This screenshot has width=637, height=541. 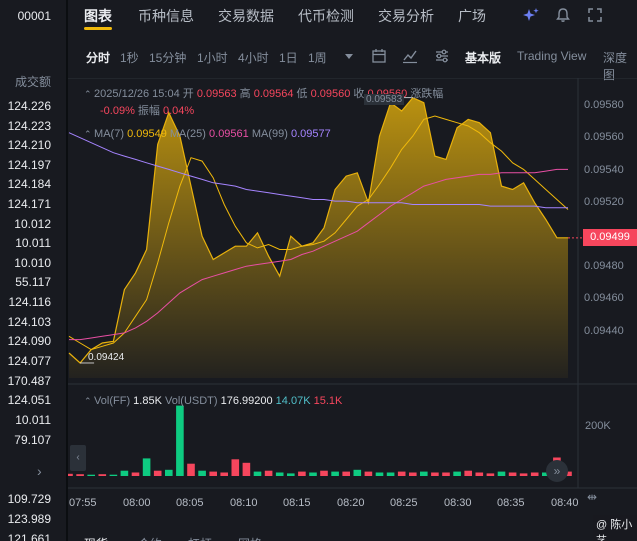 What do you see at coordinates (33, 243) in the screenshot?
I see `turnover-row: 10.011` at bounding box center [33, 243].